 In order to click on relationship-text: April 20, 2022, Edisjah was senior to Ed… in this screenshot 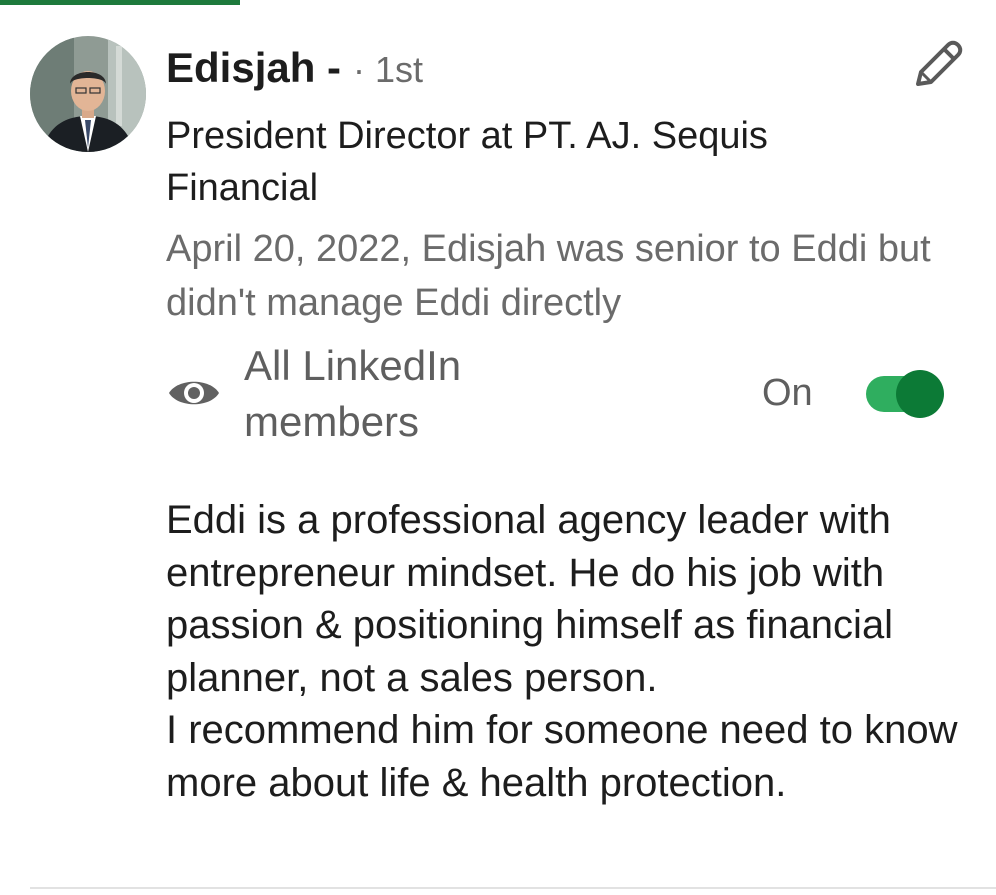, I will do `click(548, 276)`.